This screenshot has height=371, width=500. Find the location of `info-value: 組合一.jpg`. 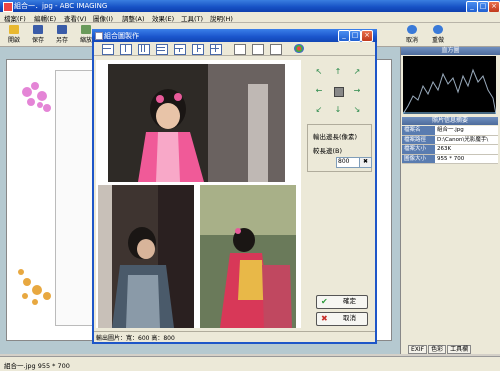

info-value: 組合一.jpg is located at coordinates (466, 130).